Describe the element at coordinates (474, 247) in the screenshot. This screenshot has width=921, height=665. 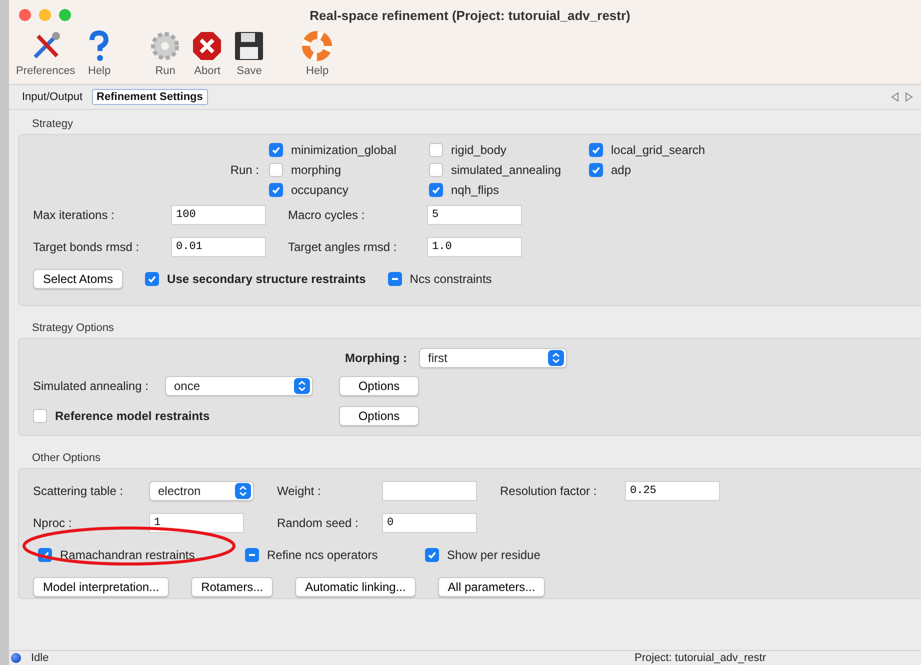
I see `input-field: 1.0` at that location.